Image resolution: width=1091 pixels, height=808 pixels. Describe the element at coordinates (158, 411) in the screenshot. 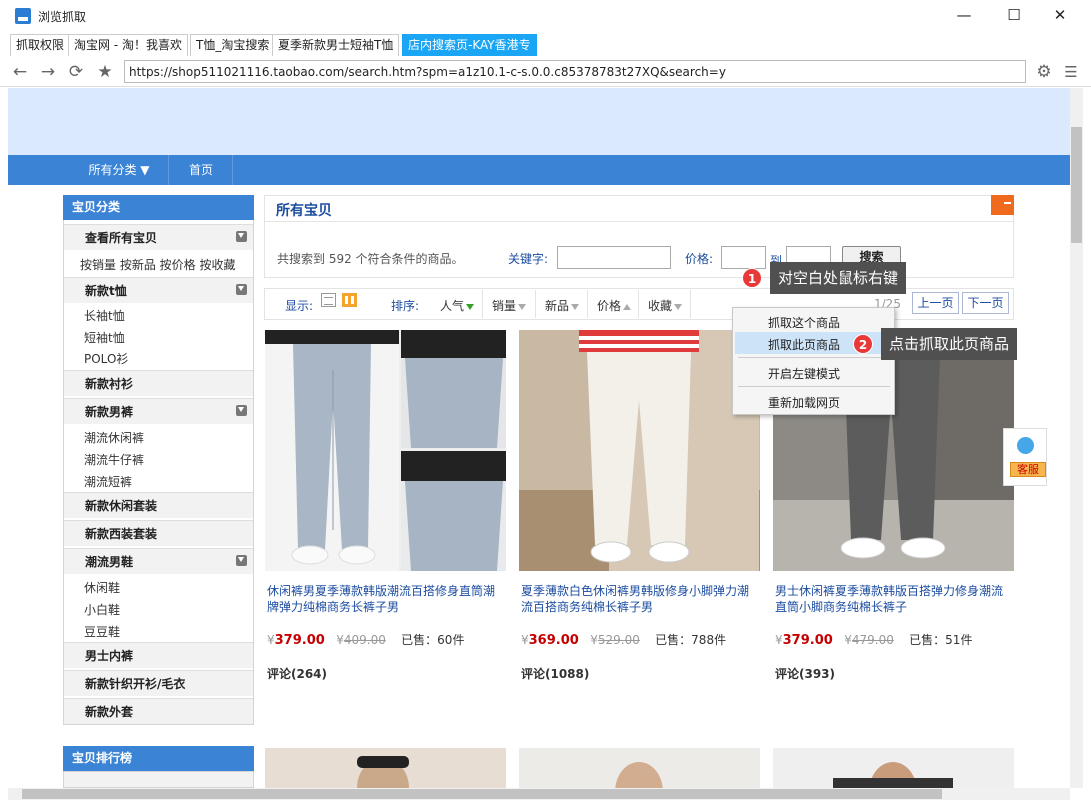

I see `category-pants: 新款男裤` at that location.